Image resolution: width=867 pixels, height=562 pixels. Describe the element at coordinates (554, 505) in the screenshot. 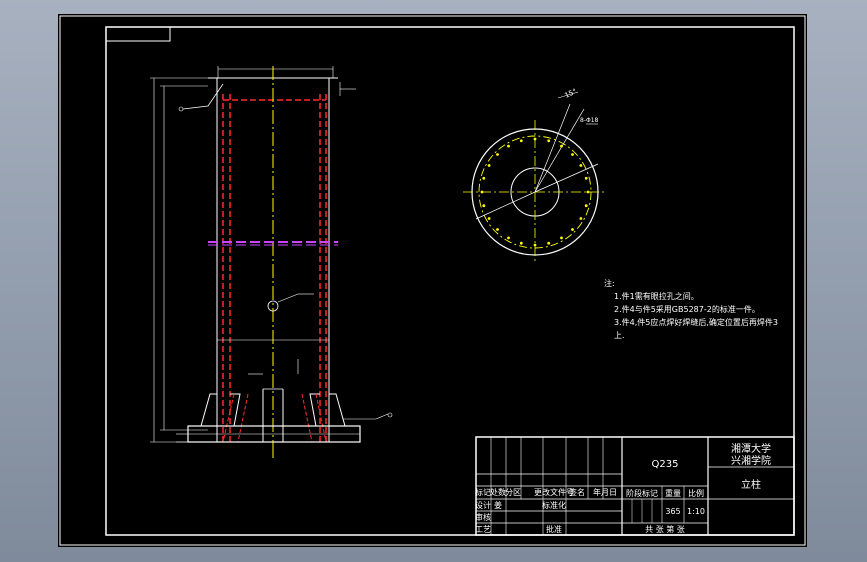

I see `row-design-standard: 标准化` at that location.